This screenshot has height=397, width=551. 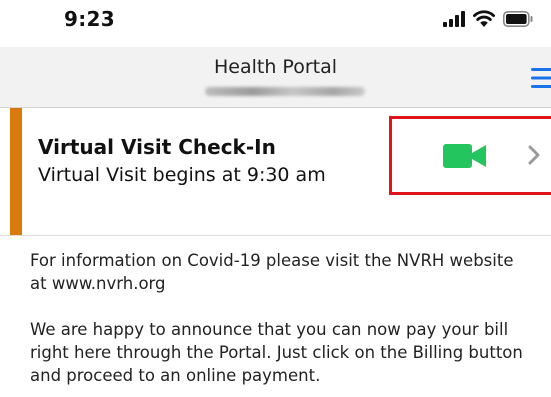 What do you see at coordinates (484, 20) in the screenshot?
I see `wifi-icon` at bounding box center [484, 20].